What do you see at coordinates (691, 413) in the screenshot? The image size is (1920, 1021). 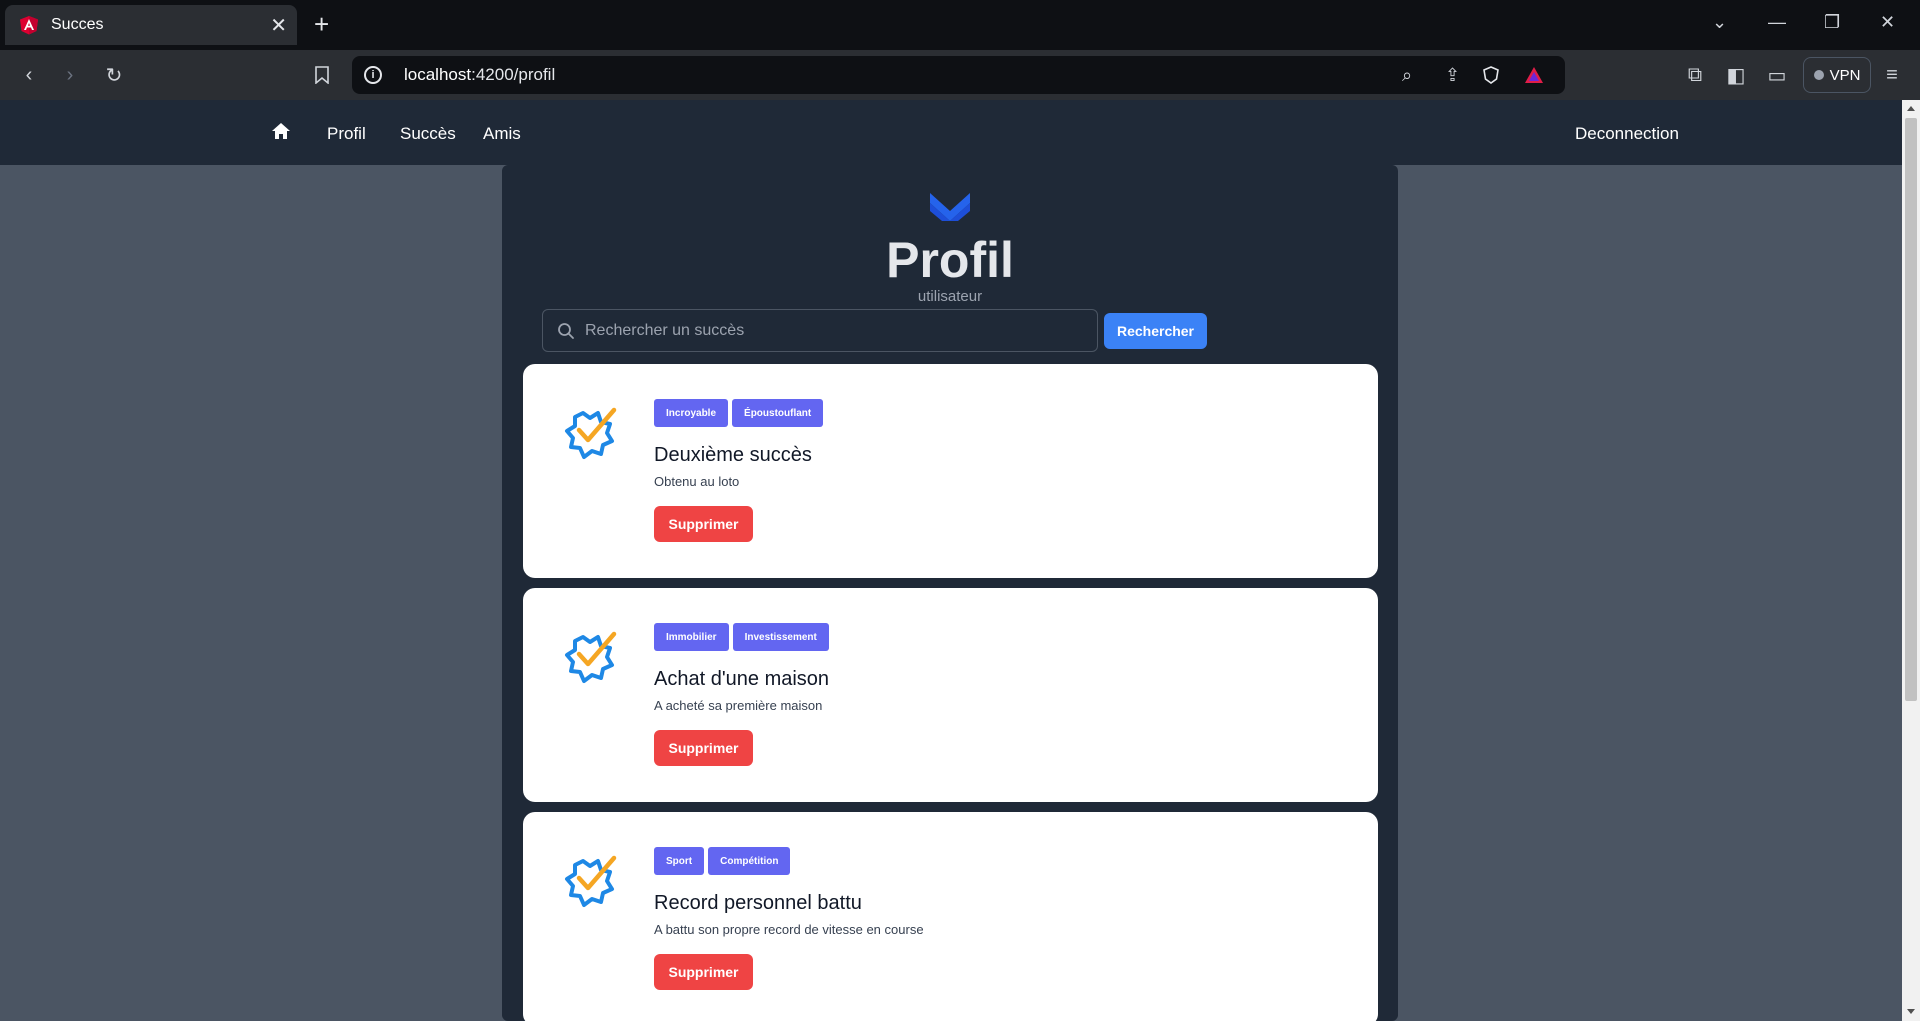 I see `tag-badge: Incroyable` at bounding box center [691, 413].